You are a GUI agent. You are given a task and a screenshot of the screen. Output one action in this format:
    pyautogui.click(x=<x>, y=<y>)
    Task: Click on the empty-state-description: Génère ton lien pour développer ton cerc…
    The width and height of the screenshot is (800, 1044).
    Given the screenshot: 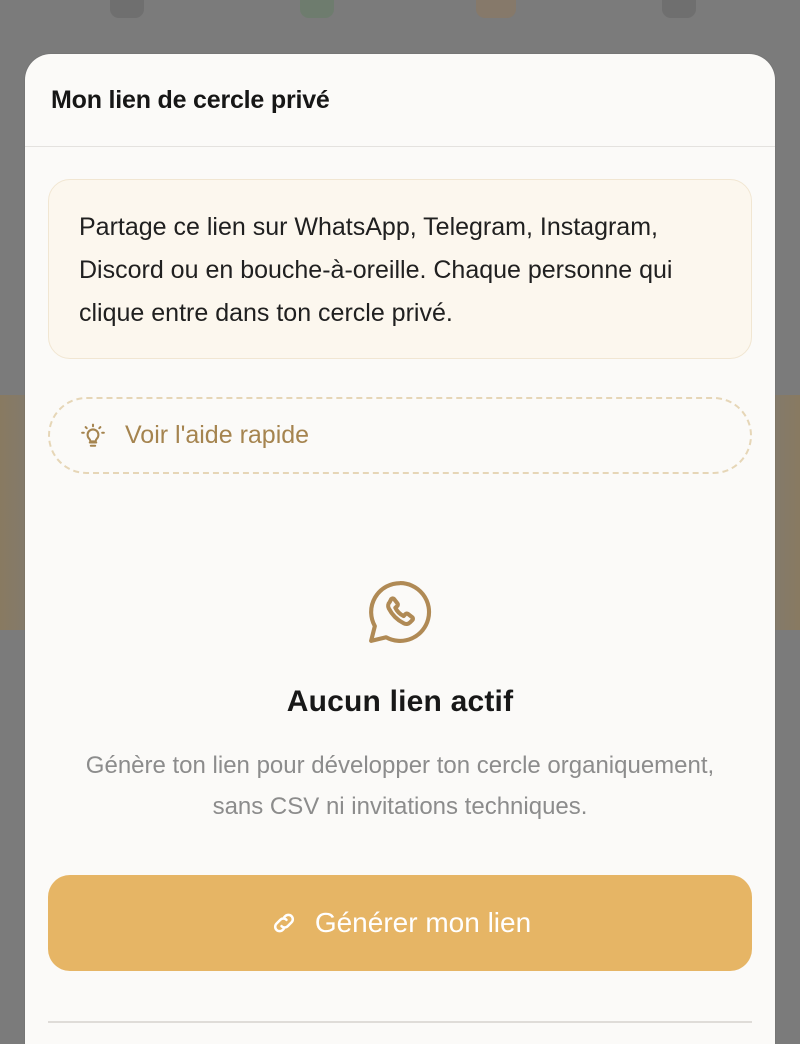 What is the action you would take?
    pyautogui.click(x=400, y=786)
    